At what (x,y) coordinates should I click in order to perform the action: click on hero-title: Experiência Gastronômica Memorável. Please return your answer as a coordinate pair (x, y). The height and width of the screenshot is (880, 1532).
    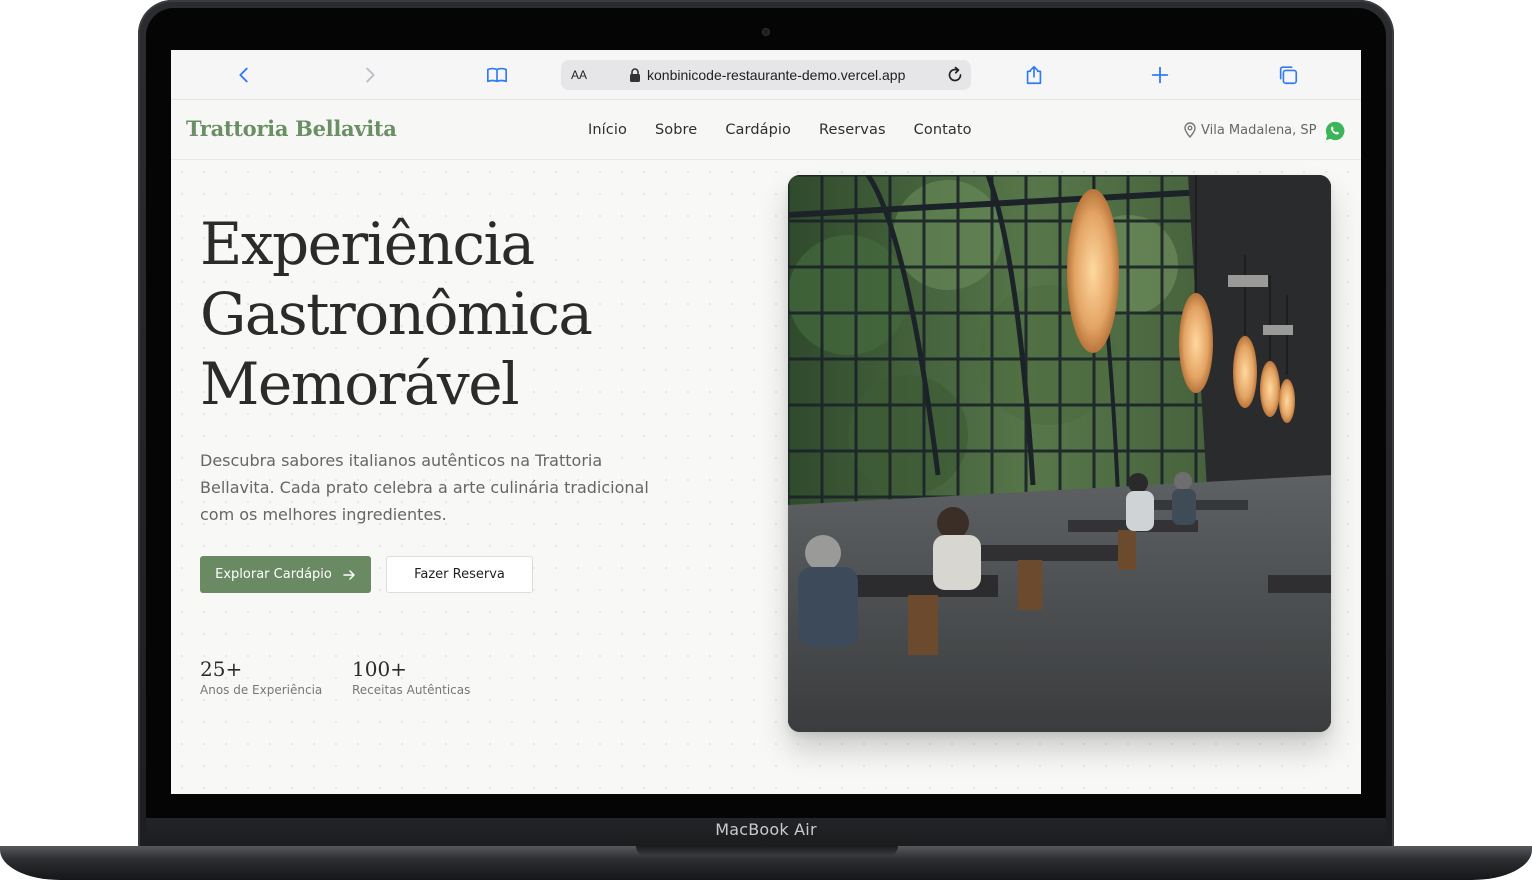
    Looking at the image, I should click on (480, 314).